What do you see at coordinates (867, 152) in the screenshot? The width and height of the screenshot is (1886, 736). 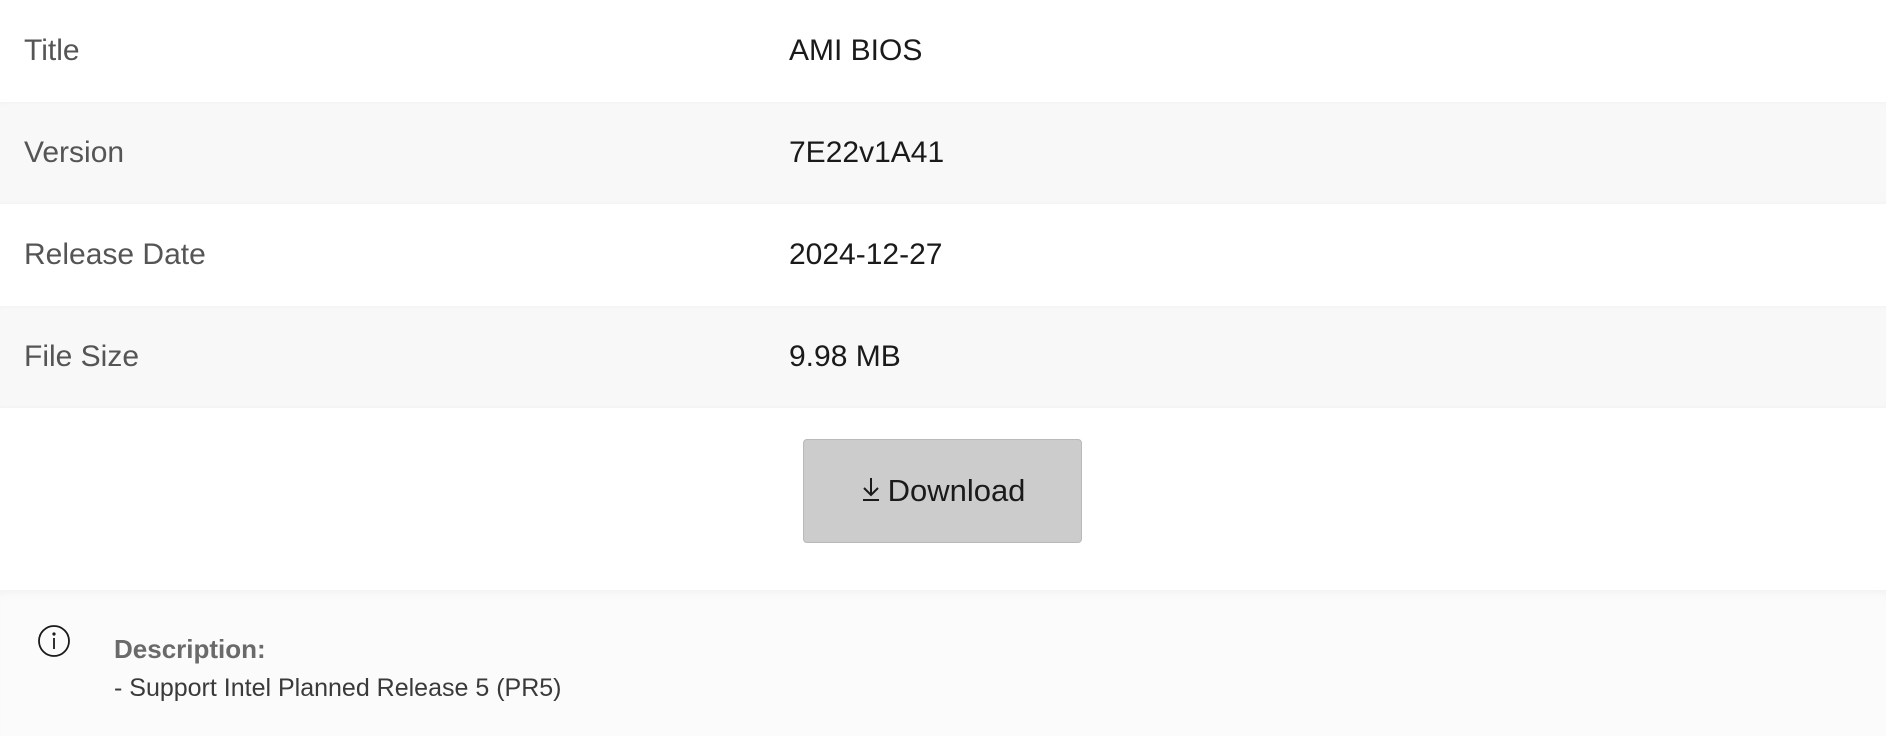 I see `row-value: 7E22v1A41` at bounding box center [867, 152].